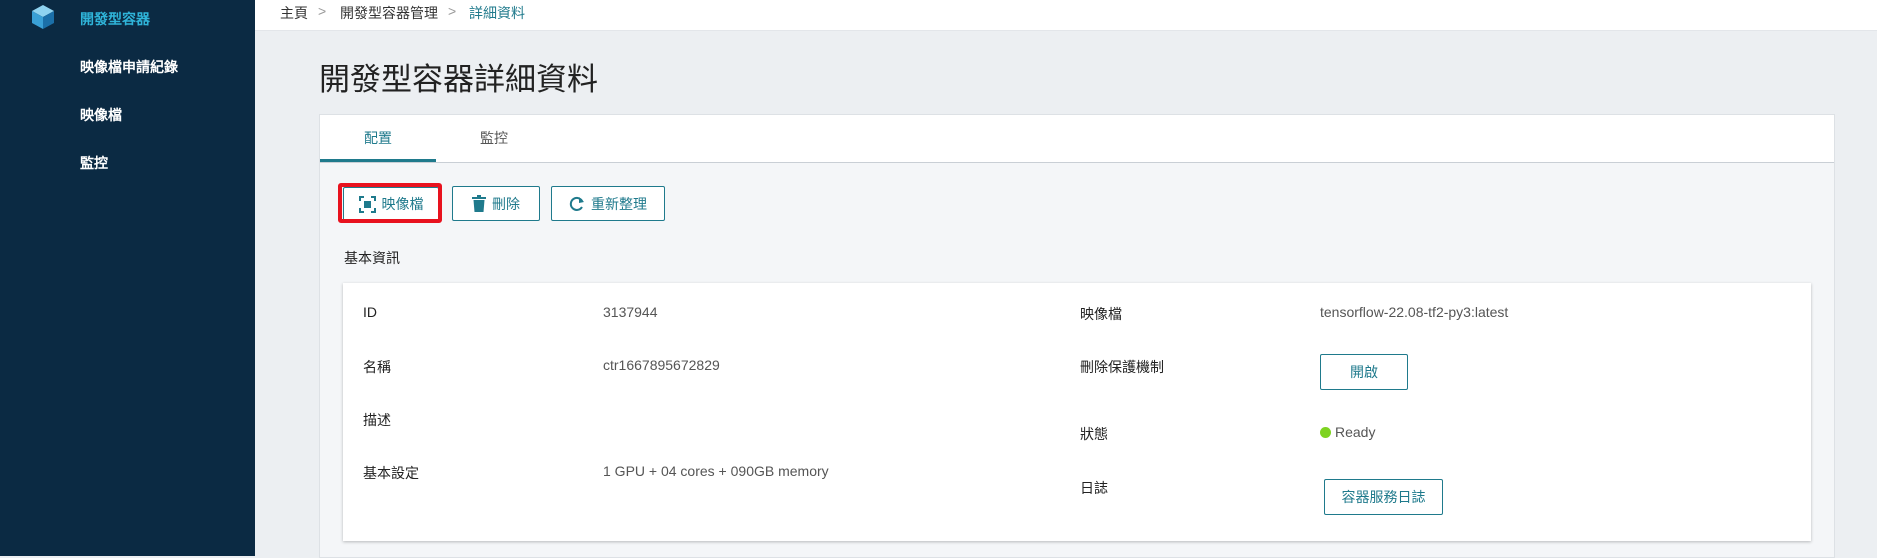 Image resolution: width=1877 pixels, height=558 pixels. Describe the element at coordinates (1325, 432) in the screenshot. I see `status-ready-icon` at that location.